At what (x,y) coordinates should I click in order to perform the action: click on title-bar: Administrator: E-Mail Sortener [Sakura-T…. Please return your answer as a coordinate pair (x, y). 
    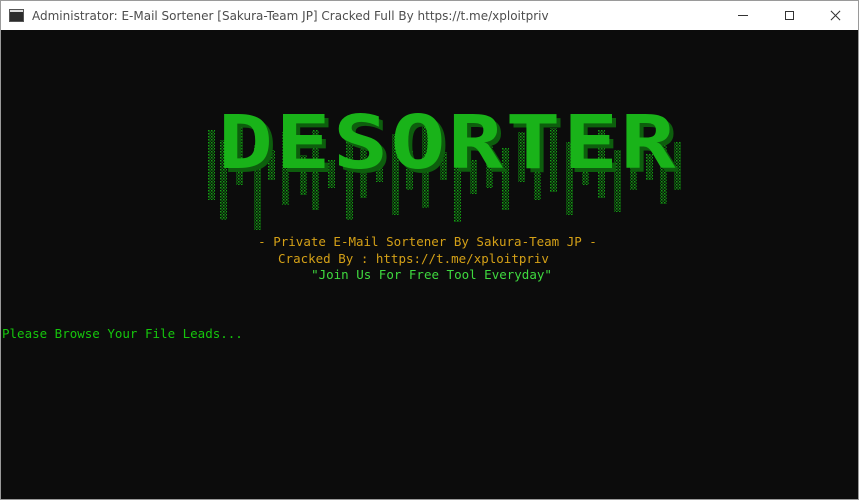
    Looking at the image, I should click on (429, 15).